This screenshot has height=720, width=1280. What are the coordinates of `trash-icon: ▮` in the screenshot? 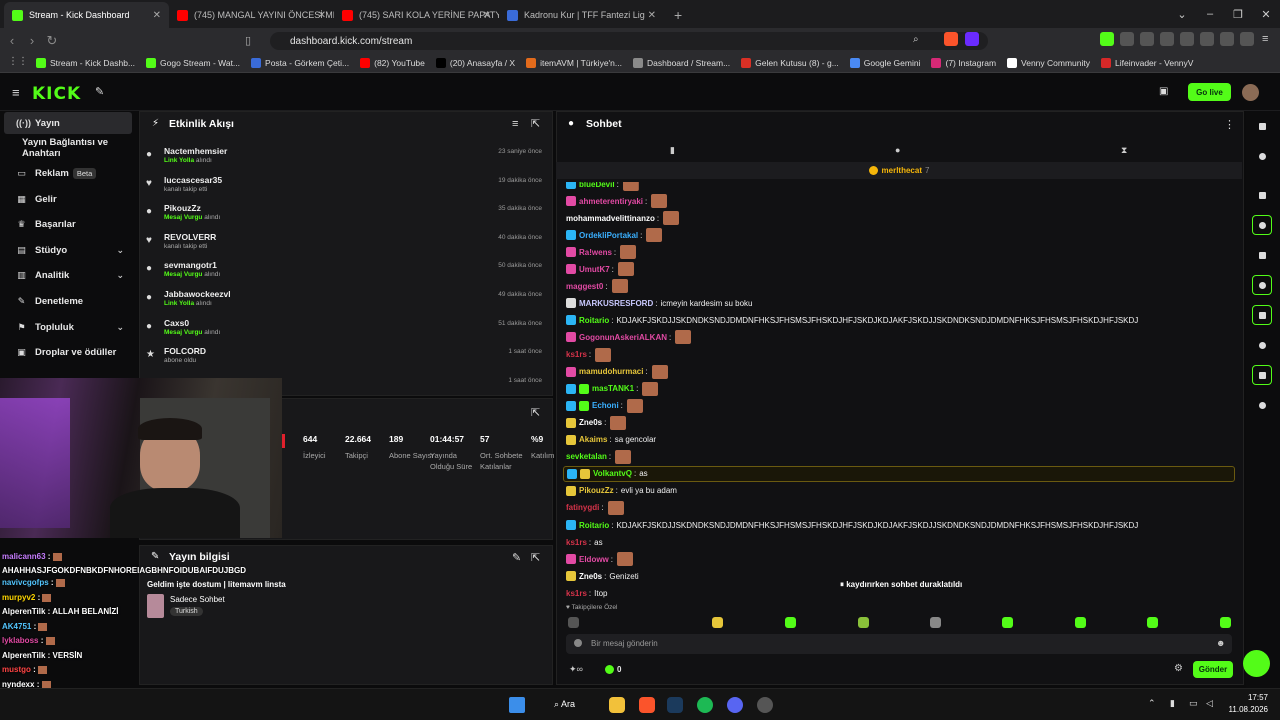 It's located at (672, 150).